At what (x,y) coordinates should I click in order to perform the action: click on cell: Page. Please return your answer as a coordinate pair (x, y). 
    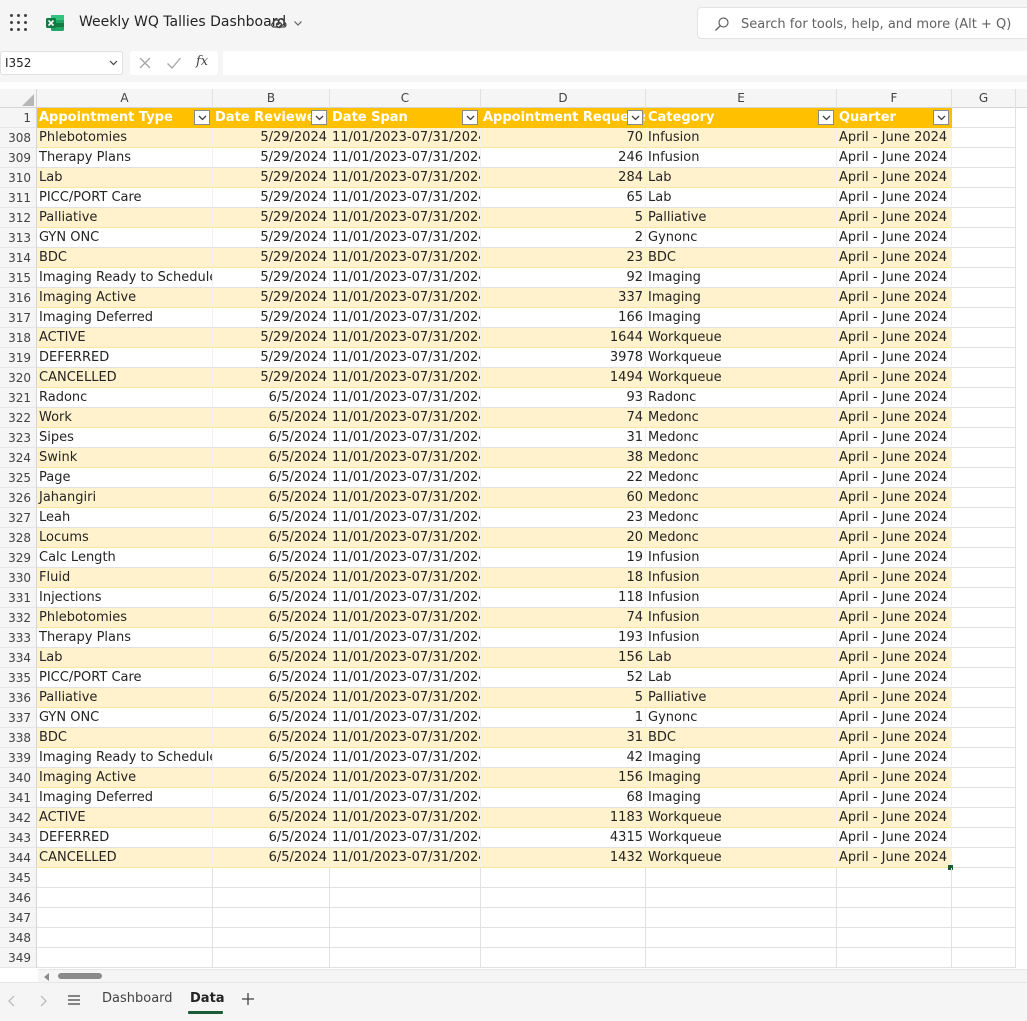
    Looking at the image, I should click on (125, 478).